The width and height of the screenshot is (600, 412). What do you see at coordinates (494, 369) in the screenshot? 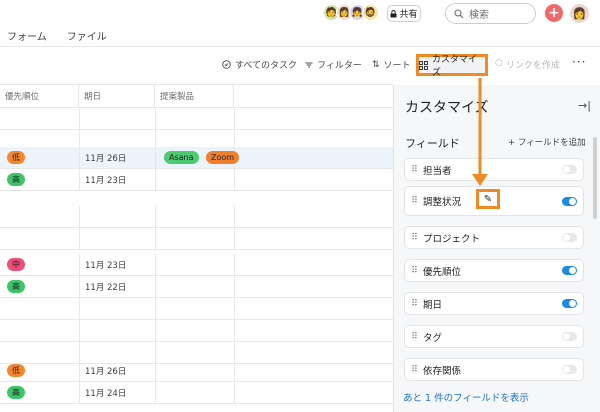
I see `field-row: ⠿ 依存関係` at bounding box center [494, 369].